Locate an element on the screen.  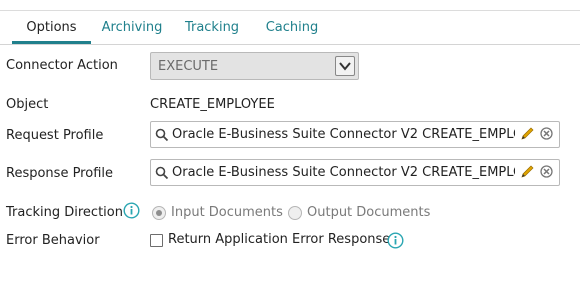
chevron-down-icon is located at coordinates (345, 66).